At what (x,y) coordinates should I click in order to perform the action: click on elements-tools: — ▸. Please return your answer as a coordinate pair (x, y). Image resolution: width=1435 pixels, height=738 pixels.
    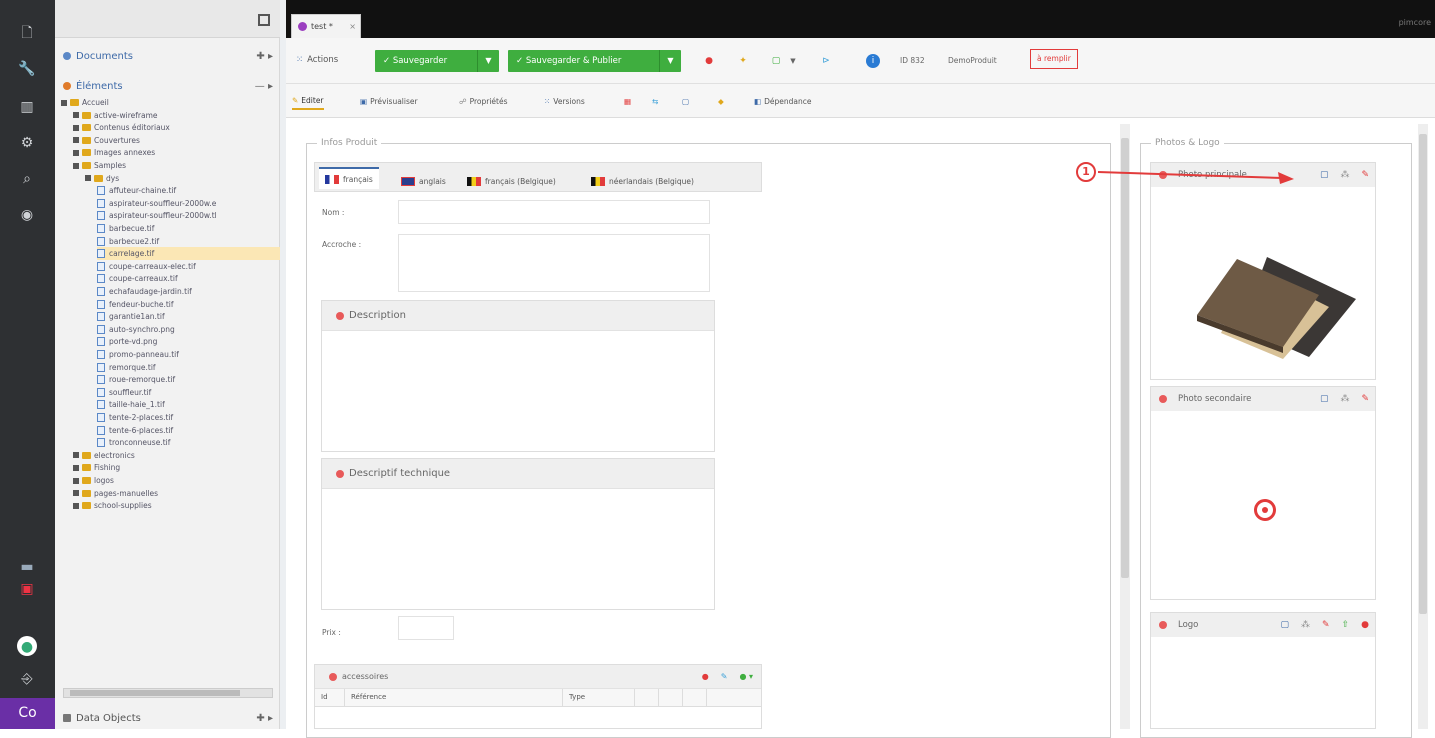
    Looking at the image, I should click on (264, 86).